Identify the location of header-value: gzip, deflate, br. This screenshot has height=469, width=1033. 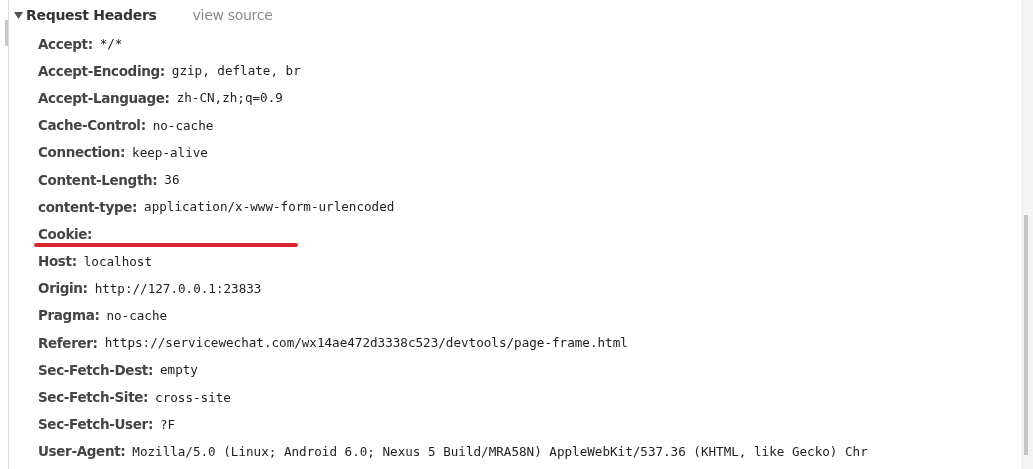
(236, 71).